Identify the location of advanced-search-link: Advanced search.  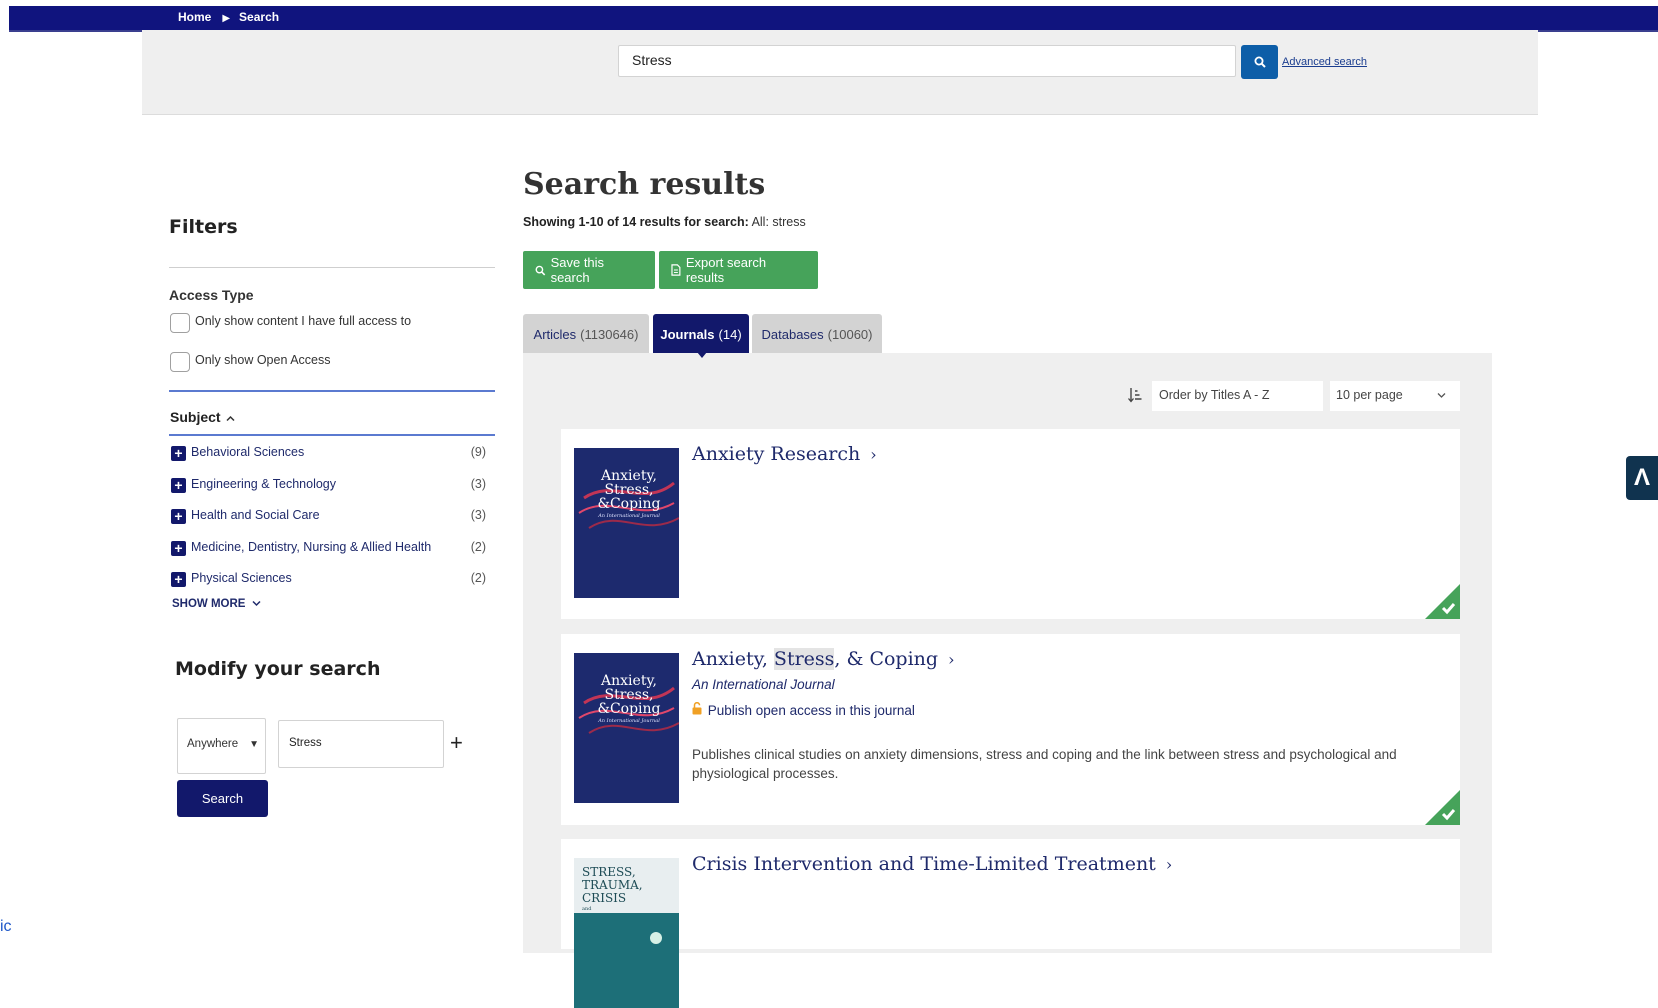
(1324, 62).